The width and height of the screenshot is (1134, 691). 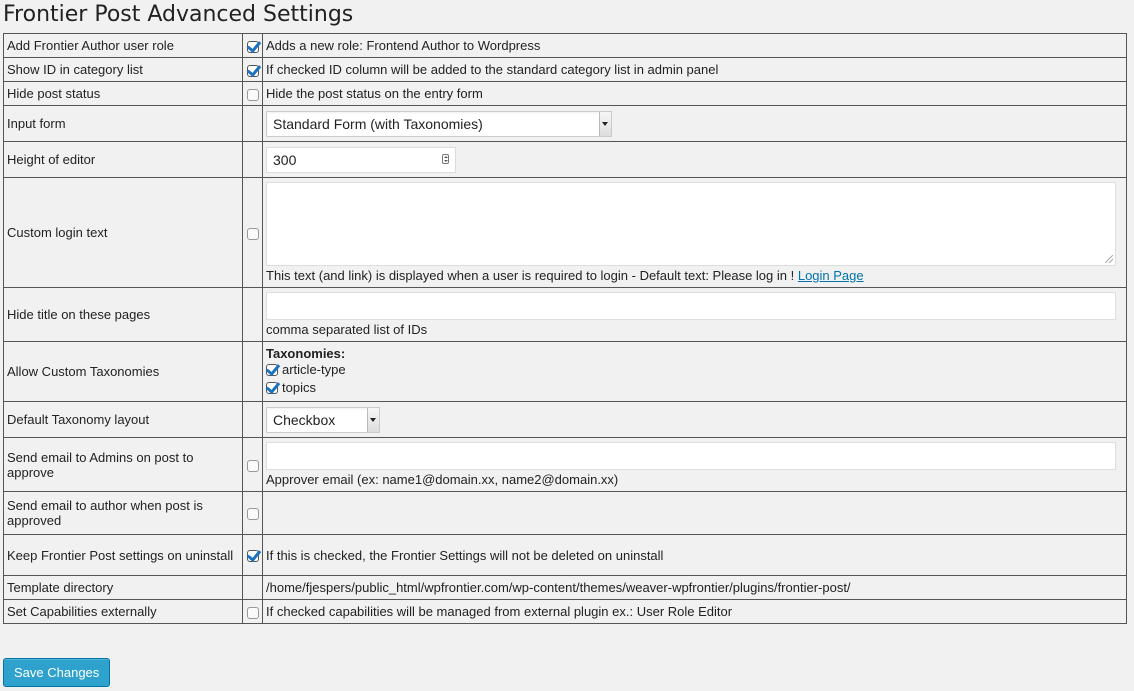 I want to click on label-template-dir: Template directory, so click(x=123, y=587).